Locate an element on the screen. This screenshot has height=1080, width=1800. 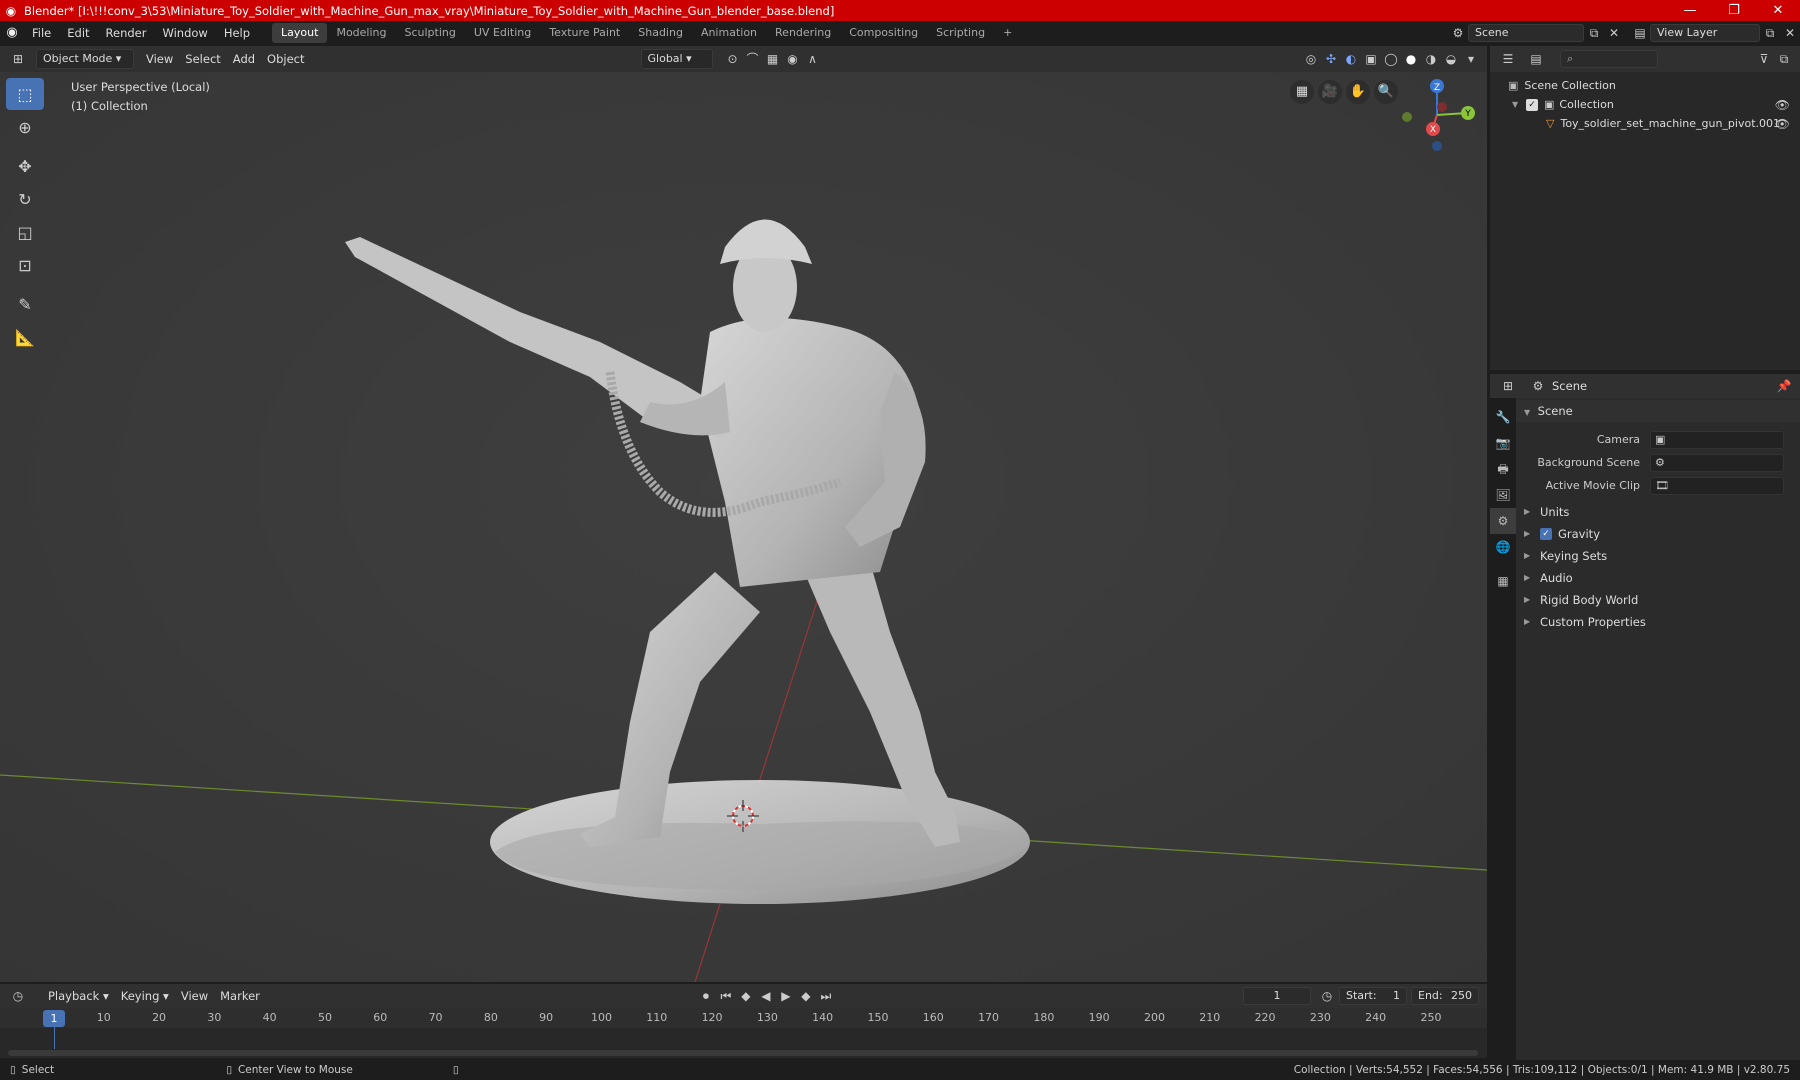
jump-end-icon: ⏭ is located at coordinates (826, 996).